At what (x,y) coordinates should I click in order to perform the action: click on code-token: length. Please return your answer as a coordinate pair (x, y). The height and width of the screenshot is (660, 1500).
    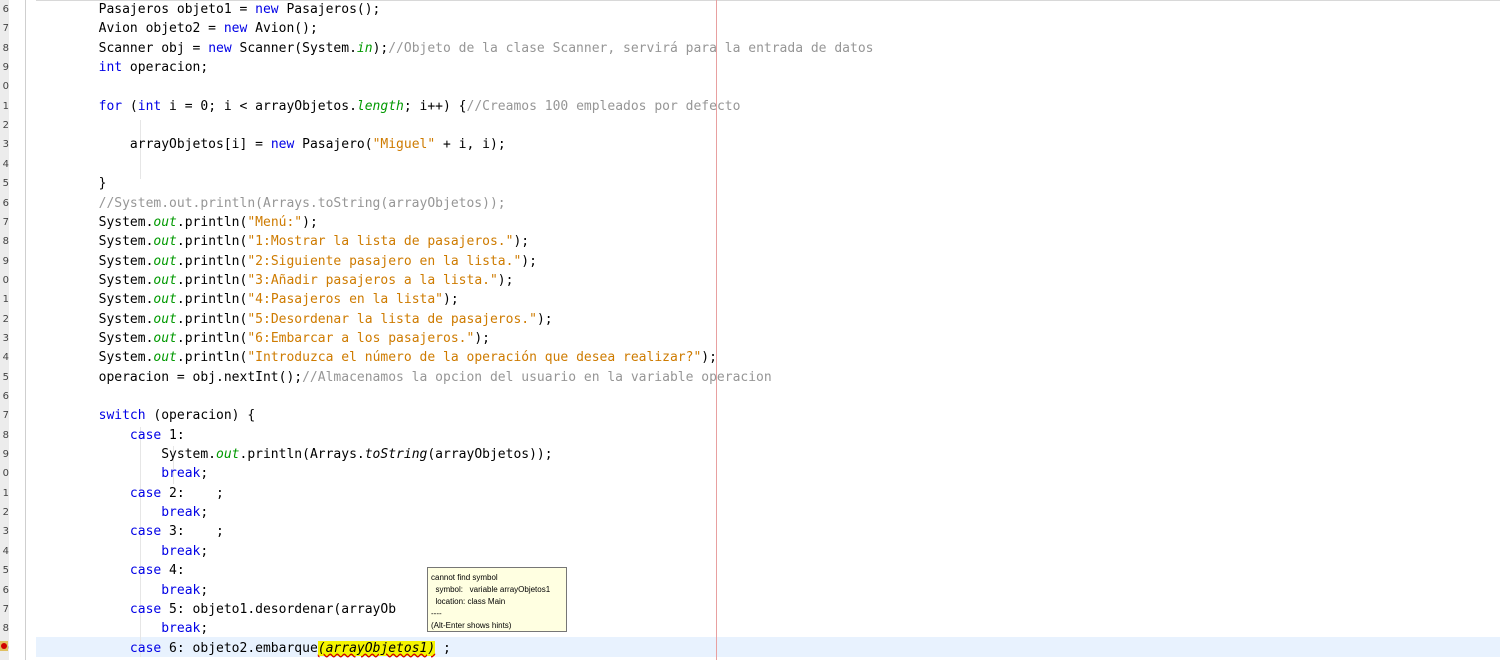
    Looking at the image, I should click on (380, 106).